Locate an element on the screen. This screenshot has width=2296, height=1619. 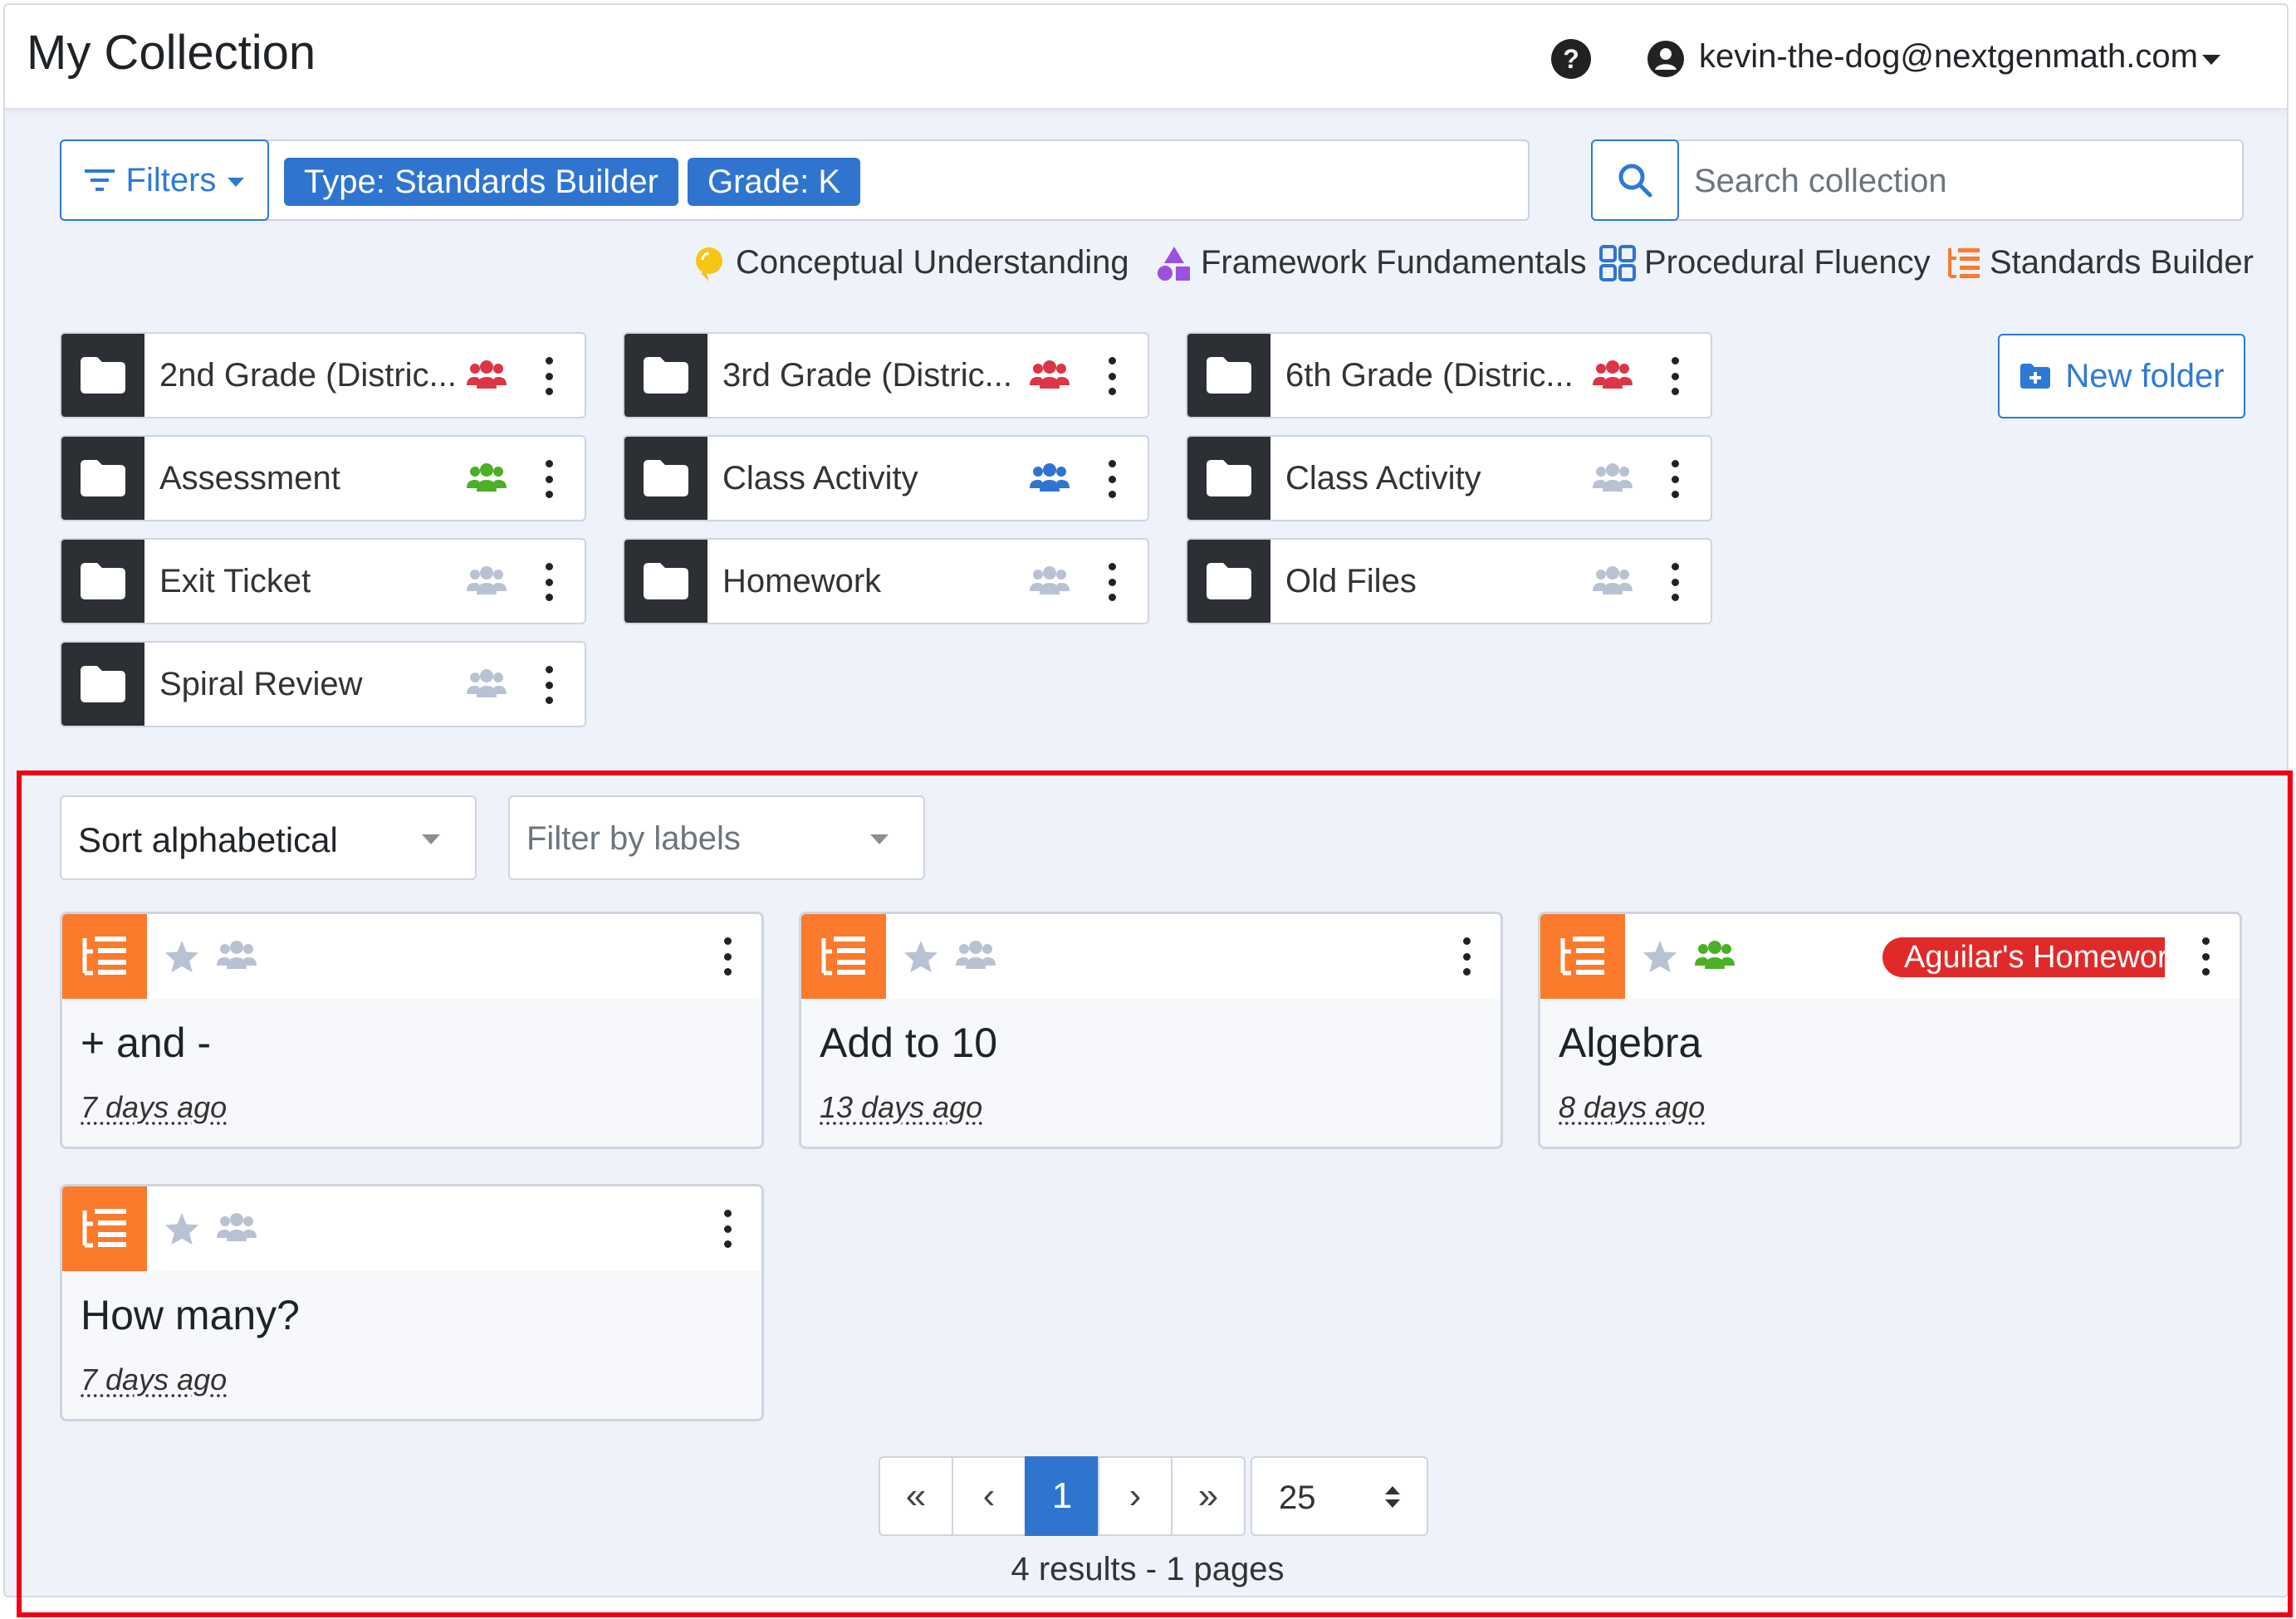
legend-framework-fundamentals: Framework Fundamentals is located at coordinates (1371, 262).